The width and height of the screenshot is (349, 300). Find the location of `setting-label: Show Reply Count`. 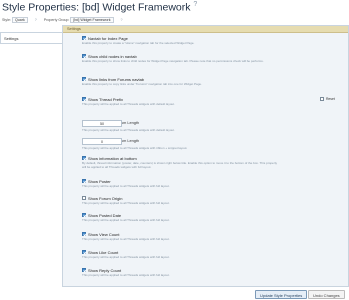

setting-label: Show Reply Count is located at coordinates (104, 270).